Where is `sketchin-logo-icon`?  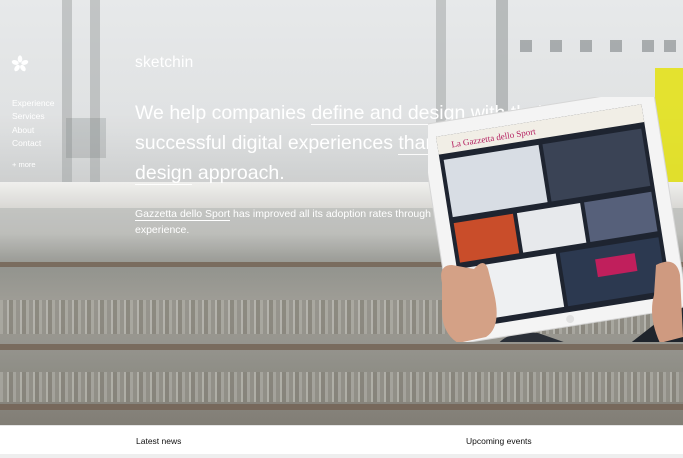 sketchin-logo-icon is located at coordinates (20, 64).